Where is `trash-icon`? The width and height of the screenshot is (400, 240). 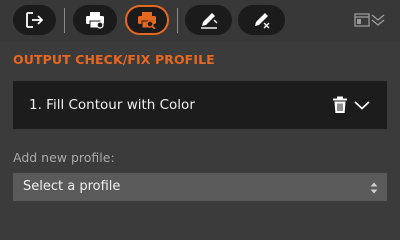
trash-icon is located at coordinates (340, 105).